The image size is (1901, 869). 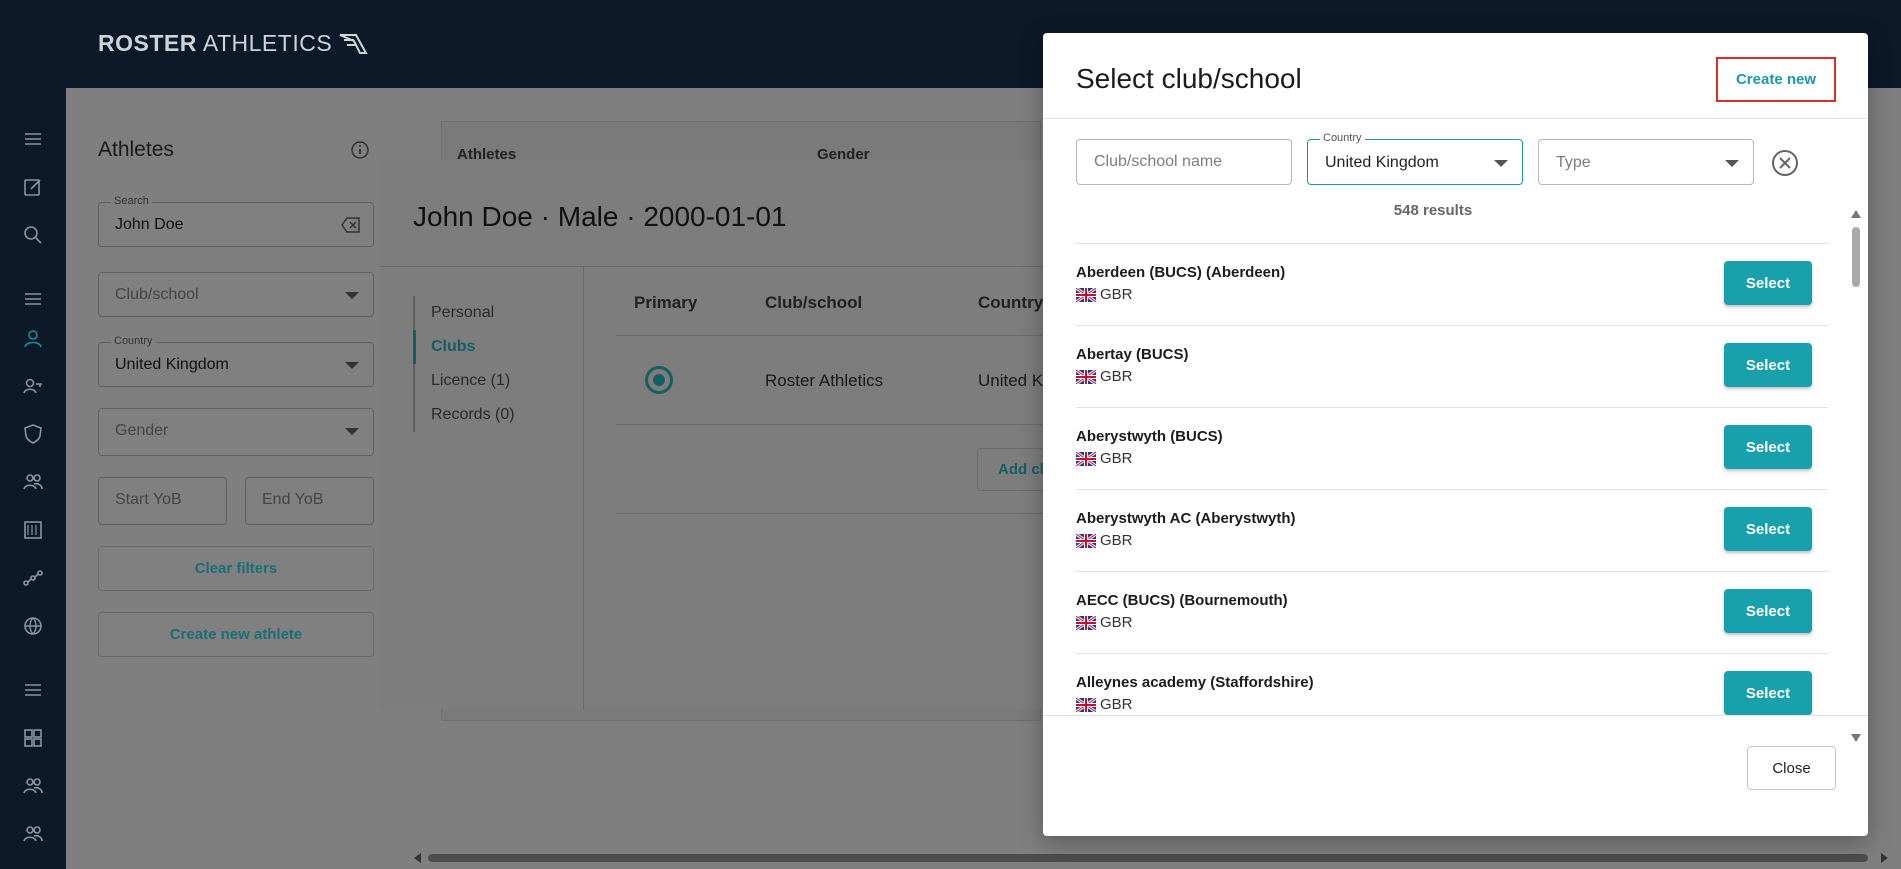 I want to click on arrow-right-icon, so click(x=1884, y=858).